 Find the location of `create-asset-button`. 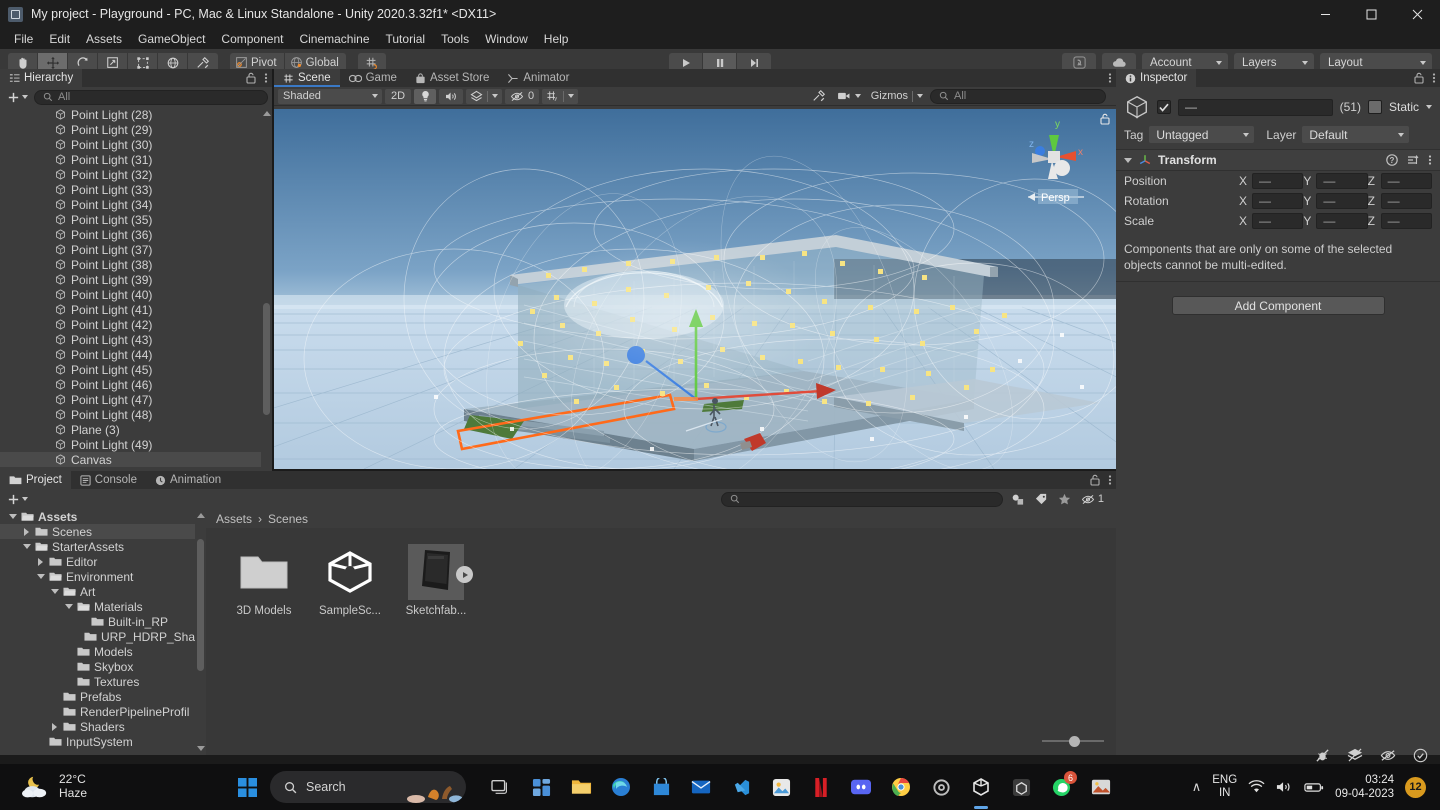

create-asset-button is located at coordinates (17, 499).